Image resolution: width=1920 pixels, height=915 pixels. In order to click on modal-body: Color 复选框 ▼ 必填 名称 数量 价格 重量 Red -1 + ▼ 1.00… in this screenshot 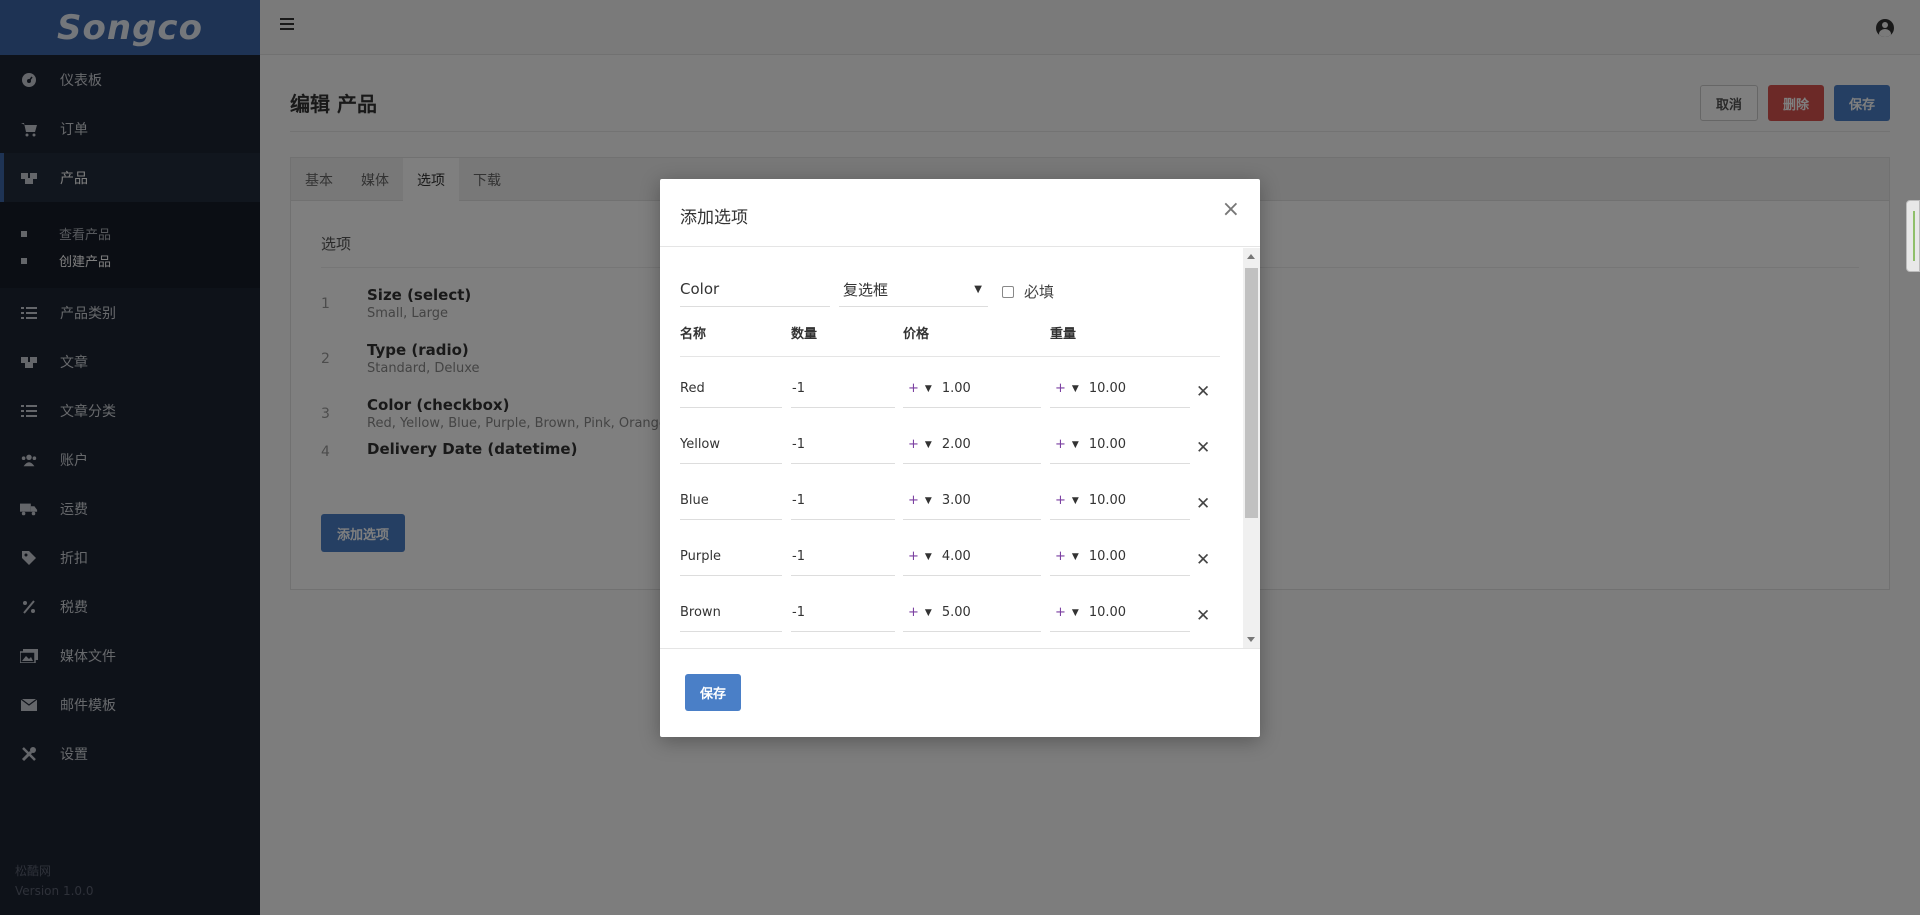, I will do `click(960, 448)`.